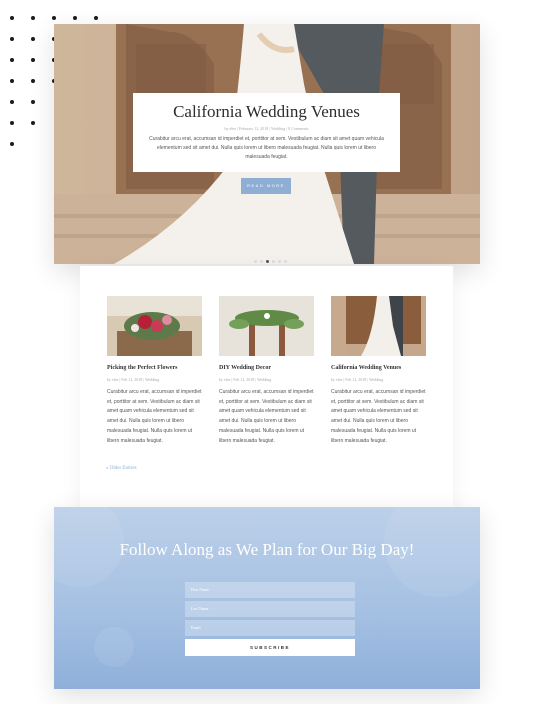 The width and height of the screenshot is (533, 704). Describe the element at coordinates (154, 326) in the screenshot. I see `flowers-photo` at that location.